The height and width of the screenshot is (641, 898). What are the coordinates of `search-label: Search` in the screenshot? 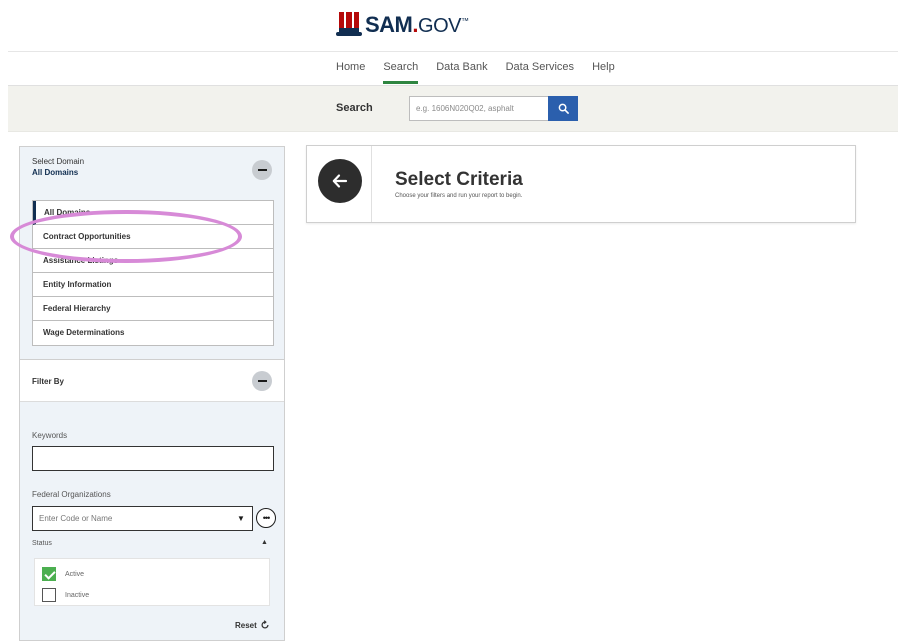 It's located at (354, 108).